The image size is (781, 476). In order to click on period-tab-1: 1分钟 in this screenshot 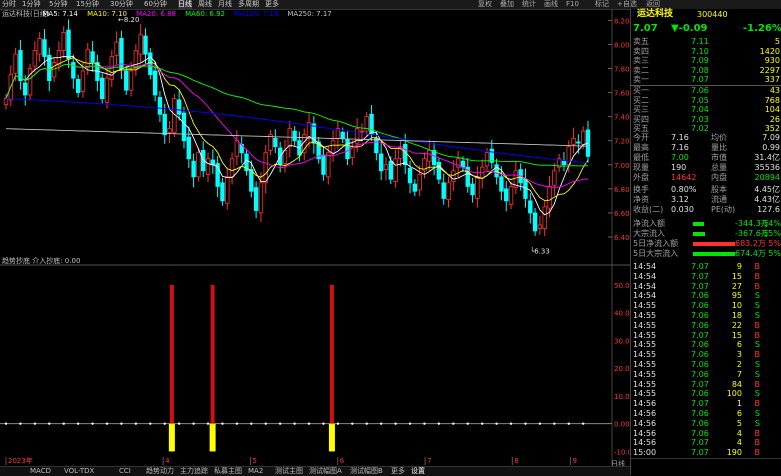, I will do `click(31, 4)`.